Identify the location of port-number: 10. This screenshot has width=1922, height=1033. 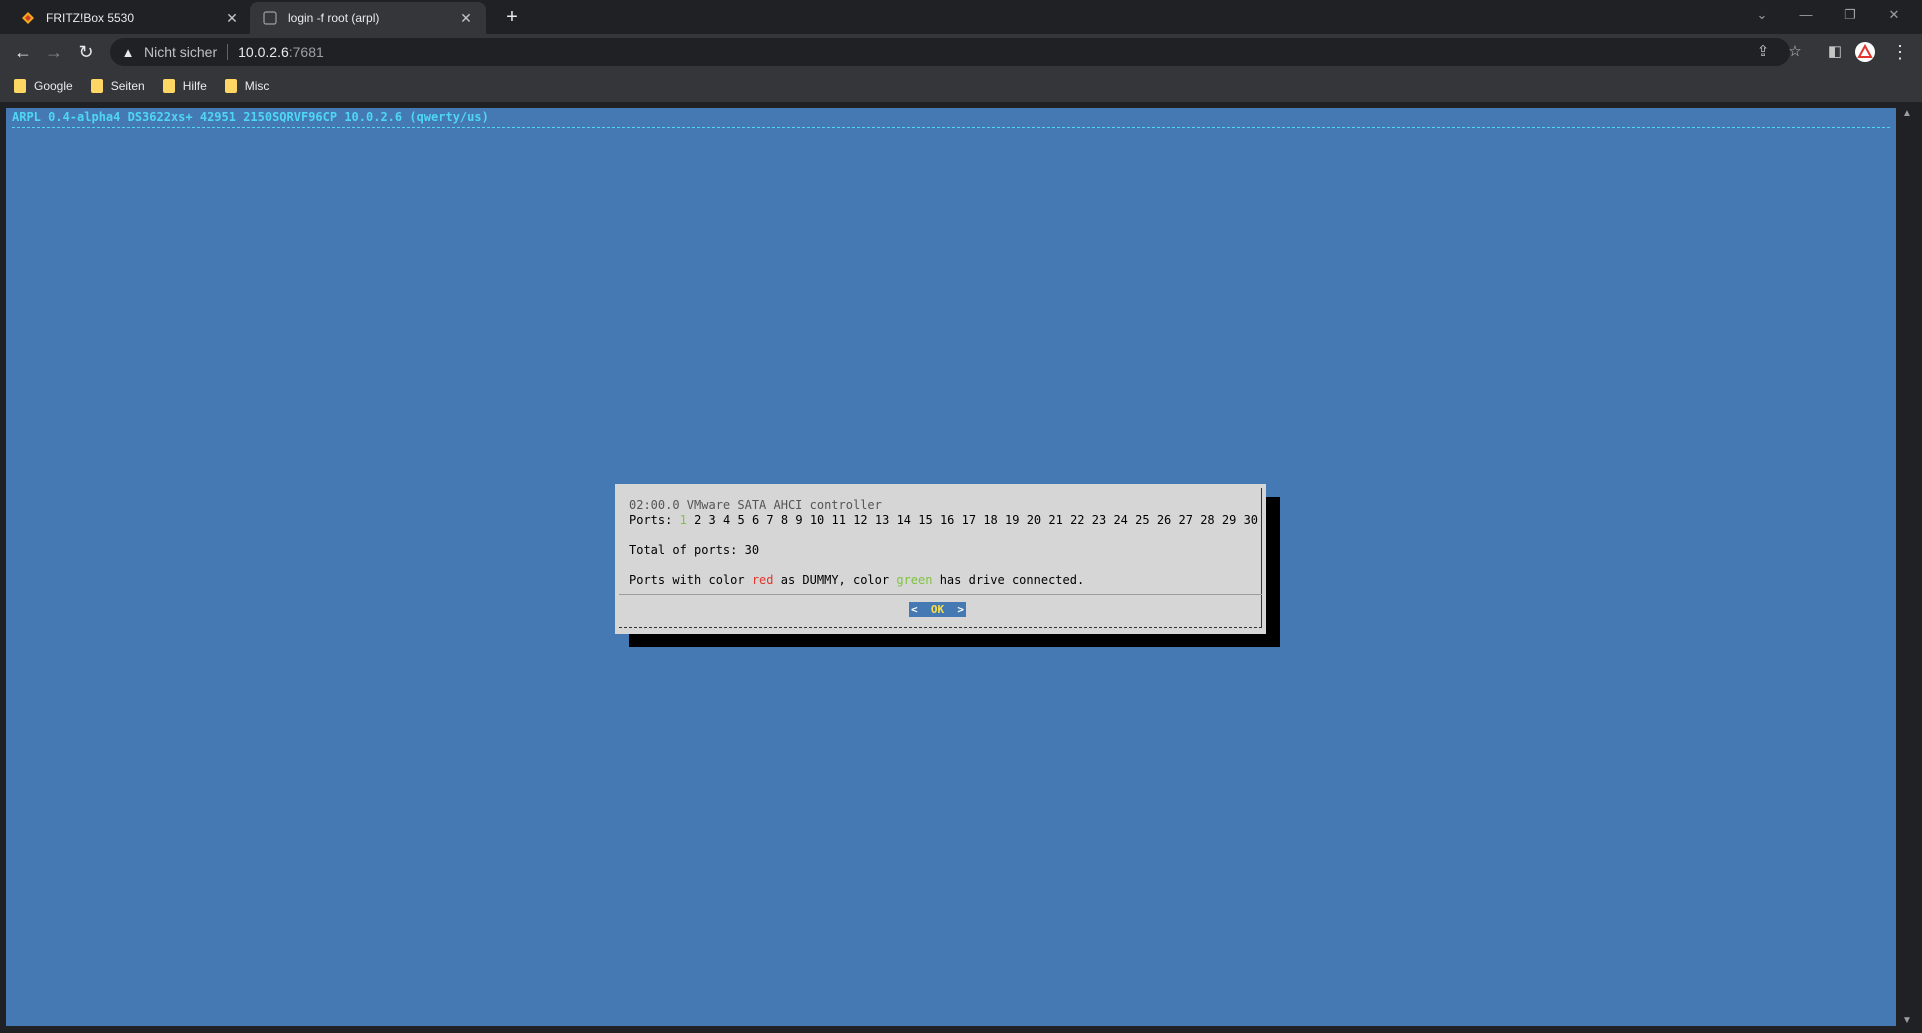
(817, 520).